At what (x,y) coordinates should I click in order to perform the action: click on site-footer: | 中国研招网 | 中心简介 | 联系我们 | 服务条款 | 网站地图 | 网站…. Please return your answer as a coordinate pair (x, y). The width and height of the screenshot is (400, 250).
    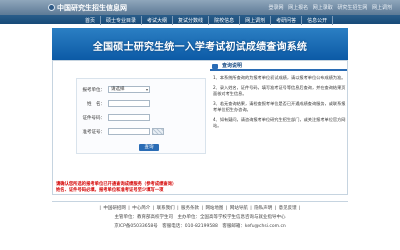
    Looking at the image, I should click on (200, 220).